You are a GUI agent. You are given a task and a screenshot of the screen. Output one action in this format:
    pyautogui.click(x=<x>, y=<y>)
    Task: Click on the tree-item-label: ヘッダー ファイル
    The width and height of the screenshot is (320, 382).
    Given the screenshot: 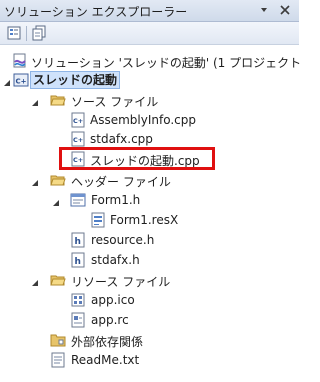 What is the action you would take?
    pyautogui.click(x=121, y=182)
    